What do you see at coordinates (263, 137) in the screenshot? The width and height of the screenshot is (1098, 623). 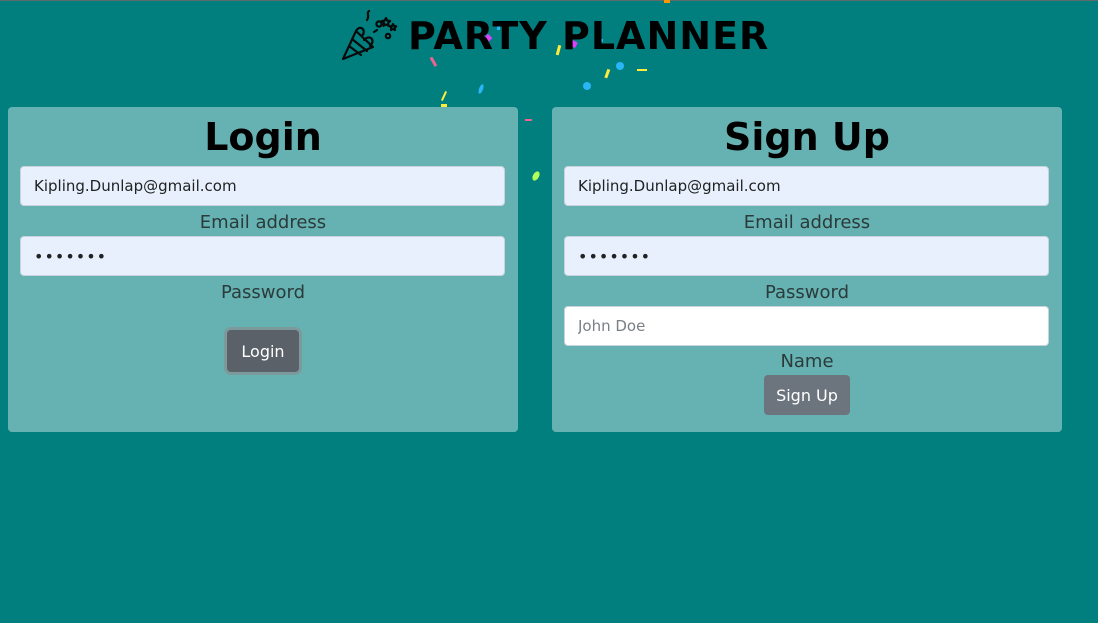 I see `login-title: Login` at bounding box center [263, 137].